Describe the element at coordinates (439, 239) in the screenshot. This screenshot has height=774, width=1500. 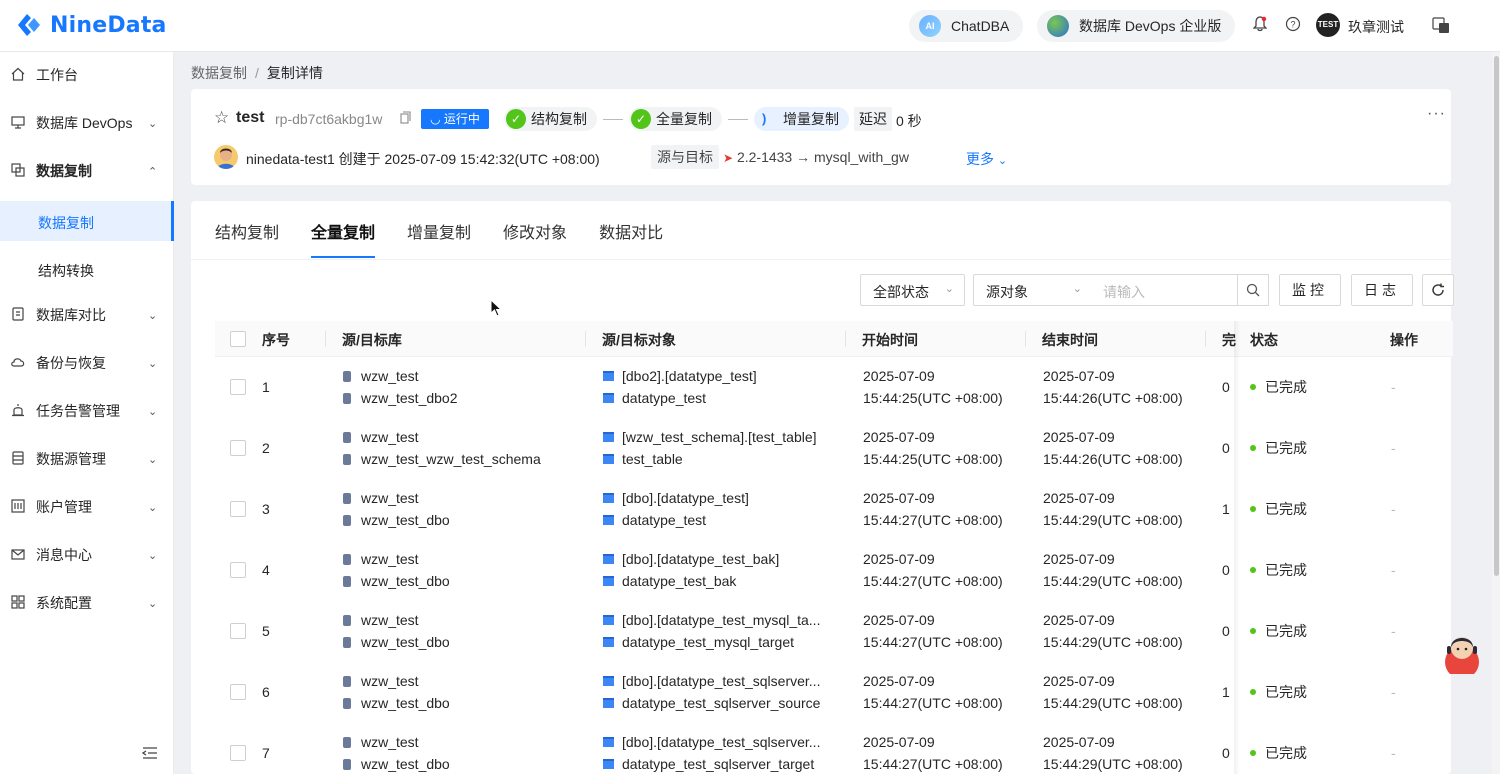
I see `tab-incremental-copy: 增量复制` at that location.